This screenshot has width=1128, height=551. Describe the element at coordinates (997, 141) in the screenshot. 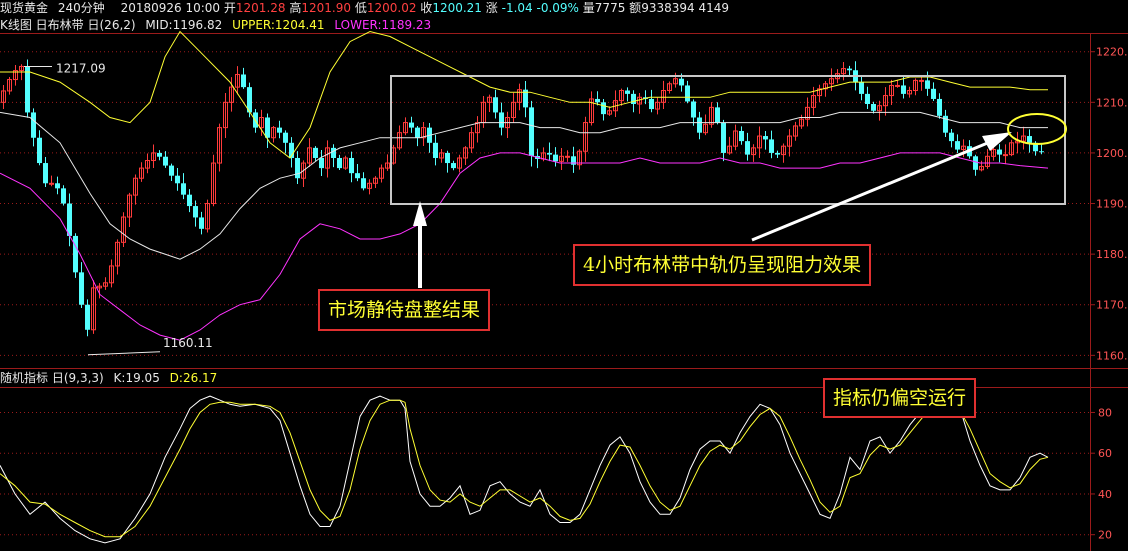

I see `arrow-diagonal-head` at that location.